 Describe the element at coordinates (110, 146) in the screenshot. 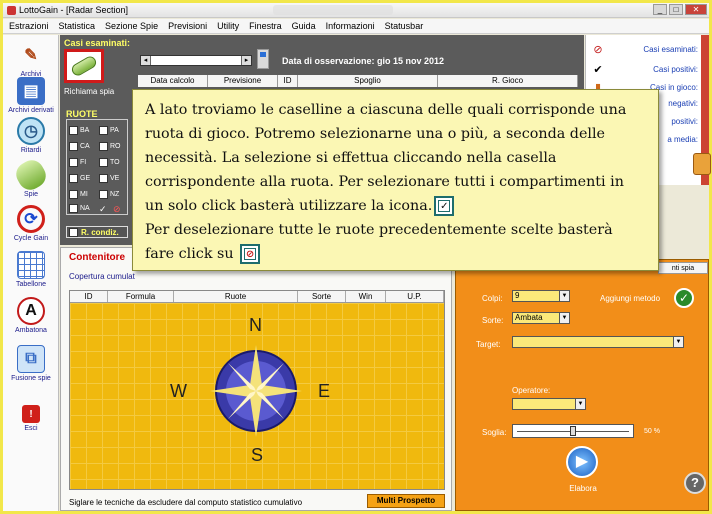

I see `wheel-checkbox: RO` at that location.